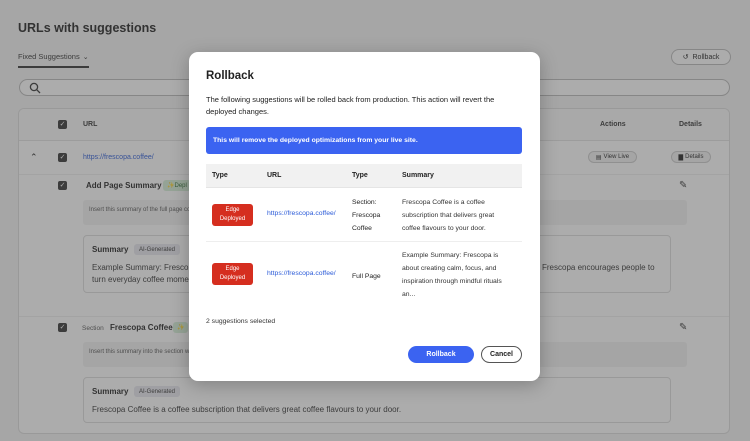 The height and width of the screenshot is (441, 750). Describe the element at coordinates (448, 215) in the screenshot. I see `summary-line-2: subscription that delivers great` at that location.